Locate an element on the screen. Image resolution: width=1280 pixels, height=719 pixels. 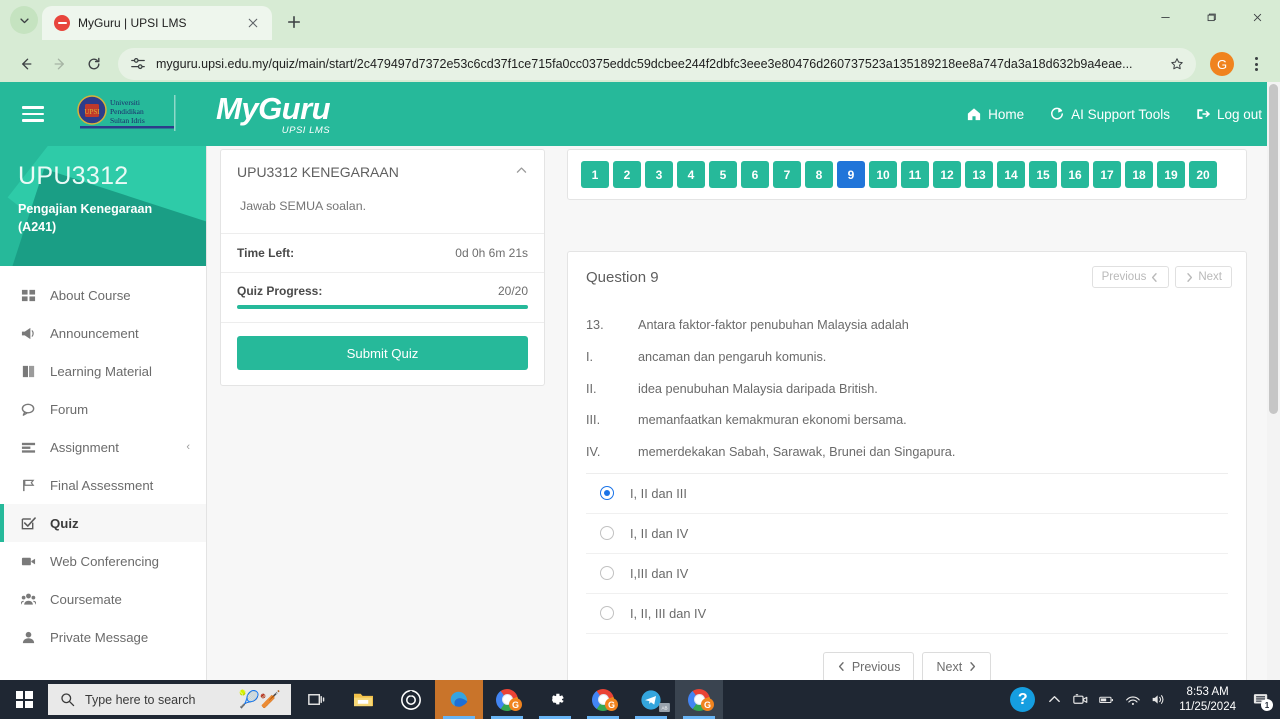
question-number-6: 6 is located at coordinates (755, 174).